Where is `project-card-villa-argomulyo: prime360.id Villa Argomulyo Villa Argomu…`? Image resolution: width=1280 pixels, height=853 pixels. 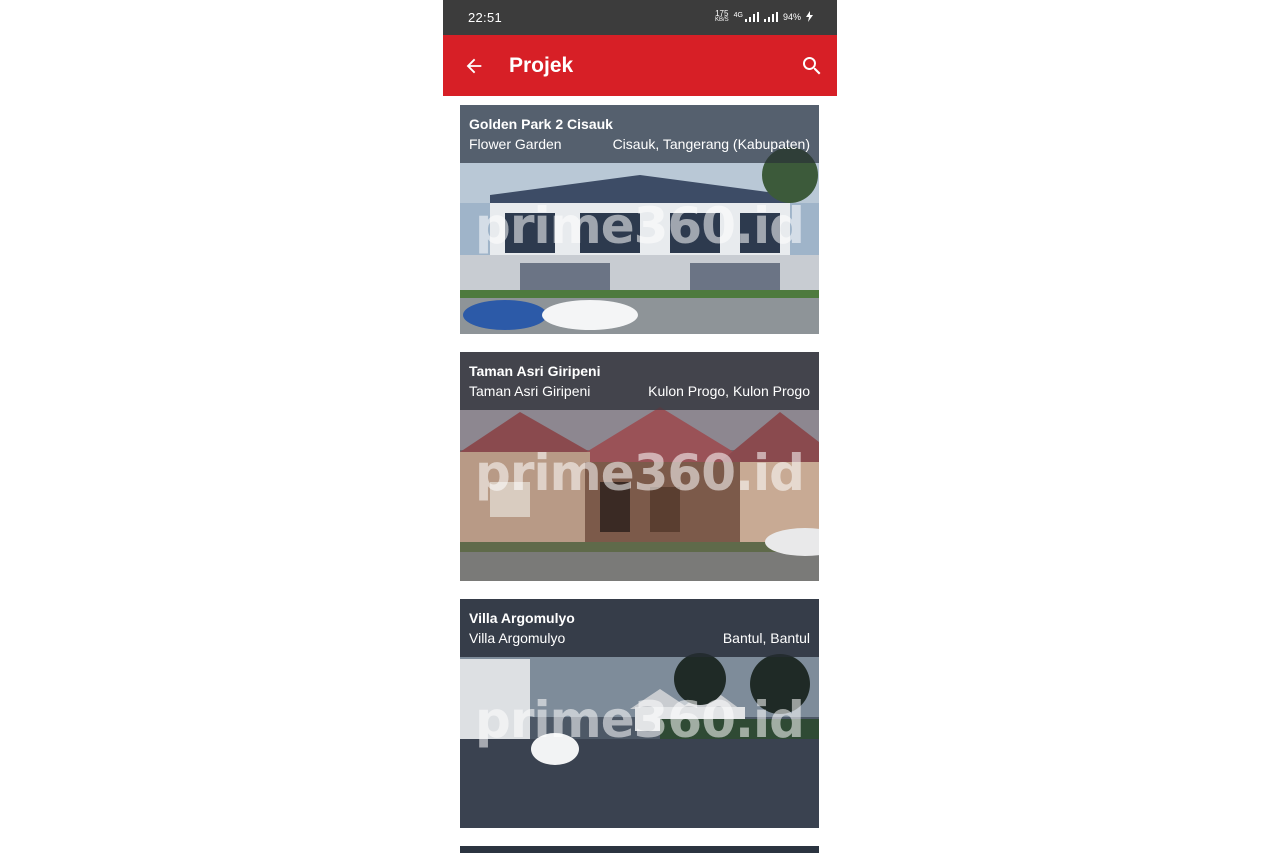 project-card-villa-argomulyo: prime360.id Villa Argomulyo Villa Argomu… is located at coordinates (639, 713).